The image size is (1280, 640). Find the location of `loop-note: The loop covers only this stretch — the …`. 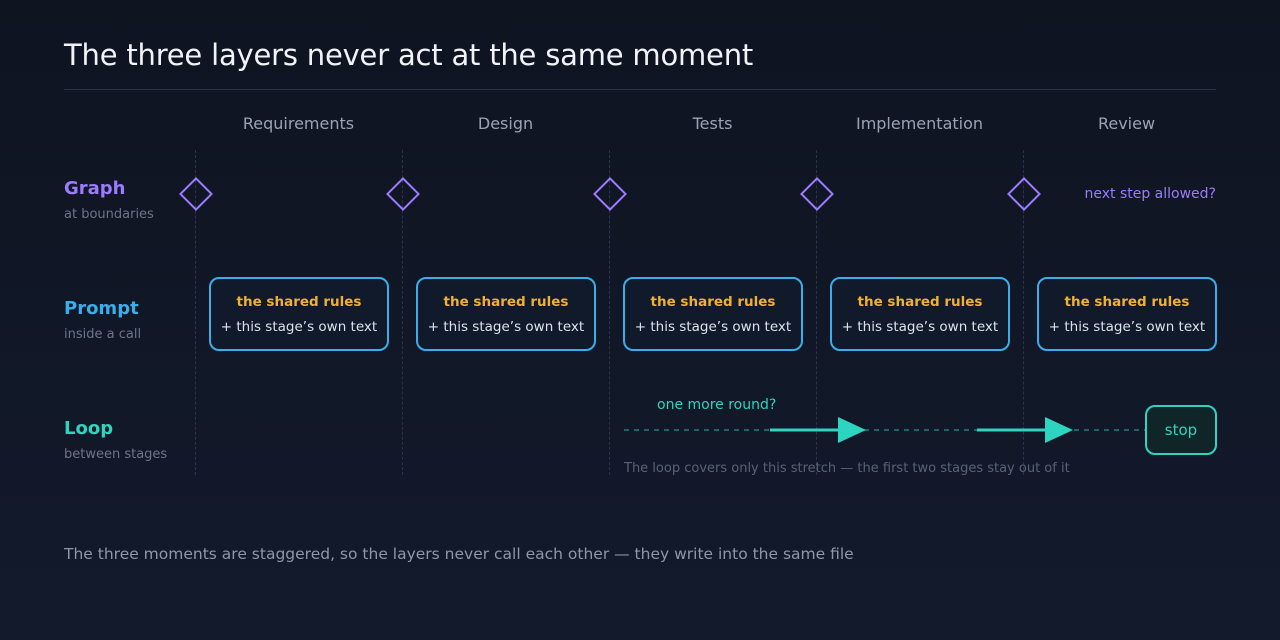

loop-note: The loop covers only this stretch — the … is located at coordinates (847, 468).